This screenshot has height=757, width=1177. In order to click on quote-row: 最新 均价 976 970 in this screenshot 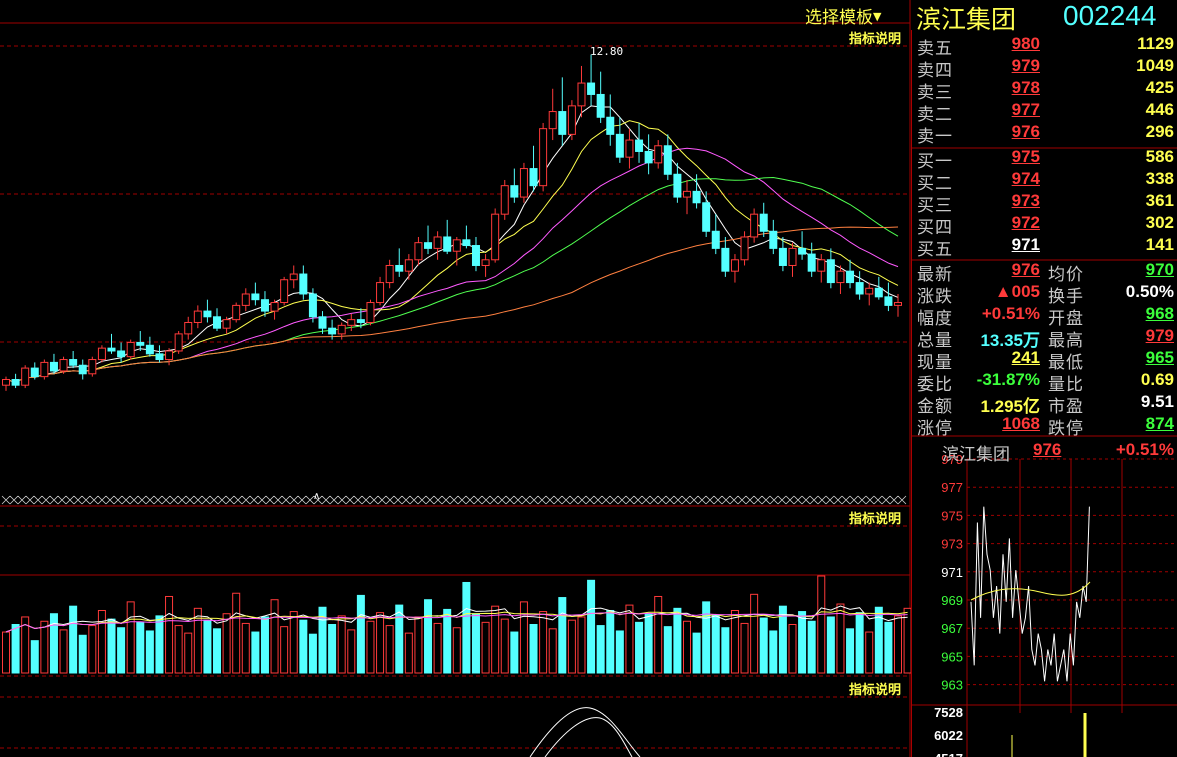, I will do `click(1044, 272)`.